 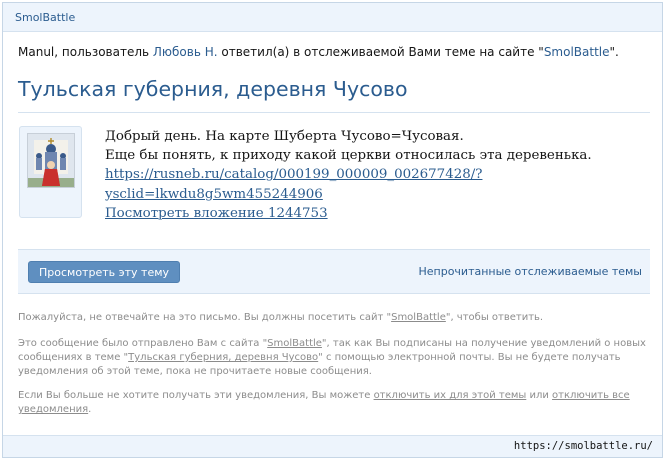 I want to click on site-link: SmolBattle, so click(x=577, y=52).